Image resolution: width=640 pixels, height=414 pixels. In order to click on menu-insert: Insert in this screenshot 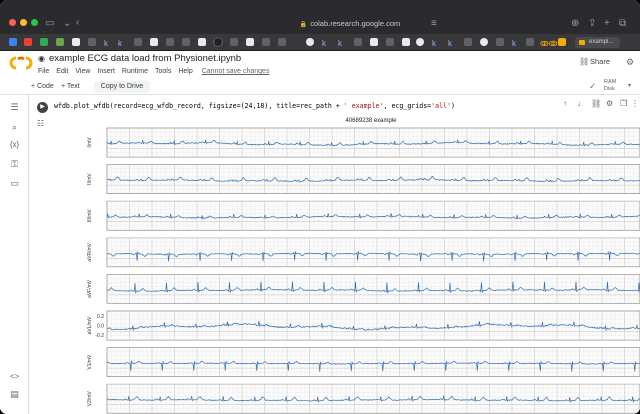, I will do `click(106, 72)`.